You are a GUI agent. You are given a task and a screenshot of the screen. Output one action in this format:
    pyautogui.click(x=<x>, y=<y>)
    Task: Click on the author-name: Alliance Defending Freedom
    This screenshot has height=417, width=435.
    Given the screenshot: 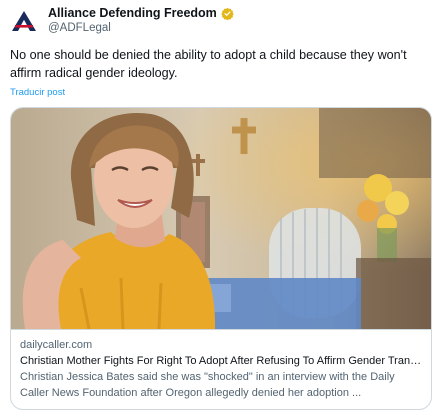 What is the action you would take?
    pyautogui.click(x=132, y=13)
    